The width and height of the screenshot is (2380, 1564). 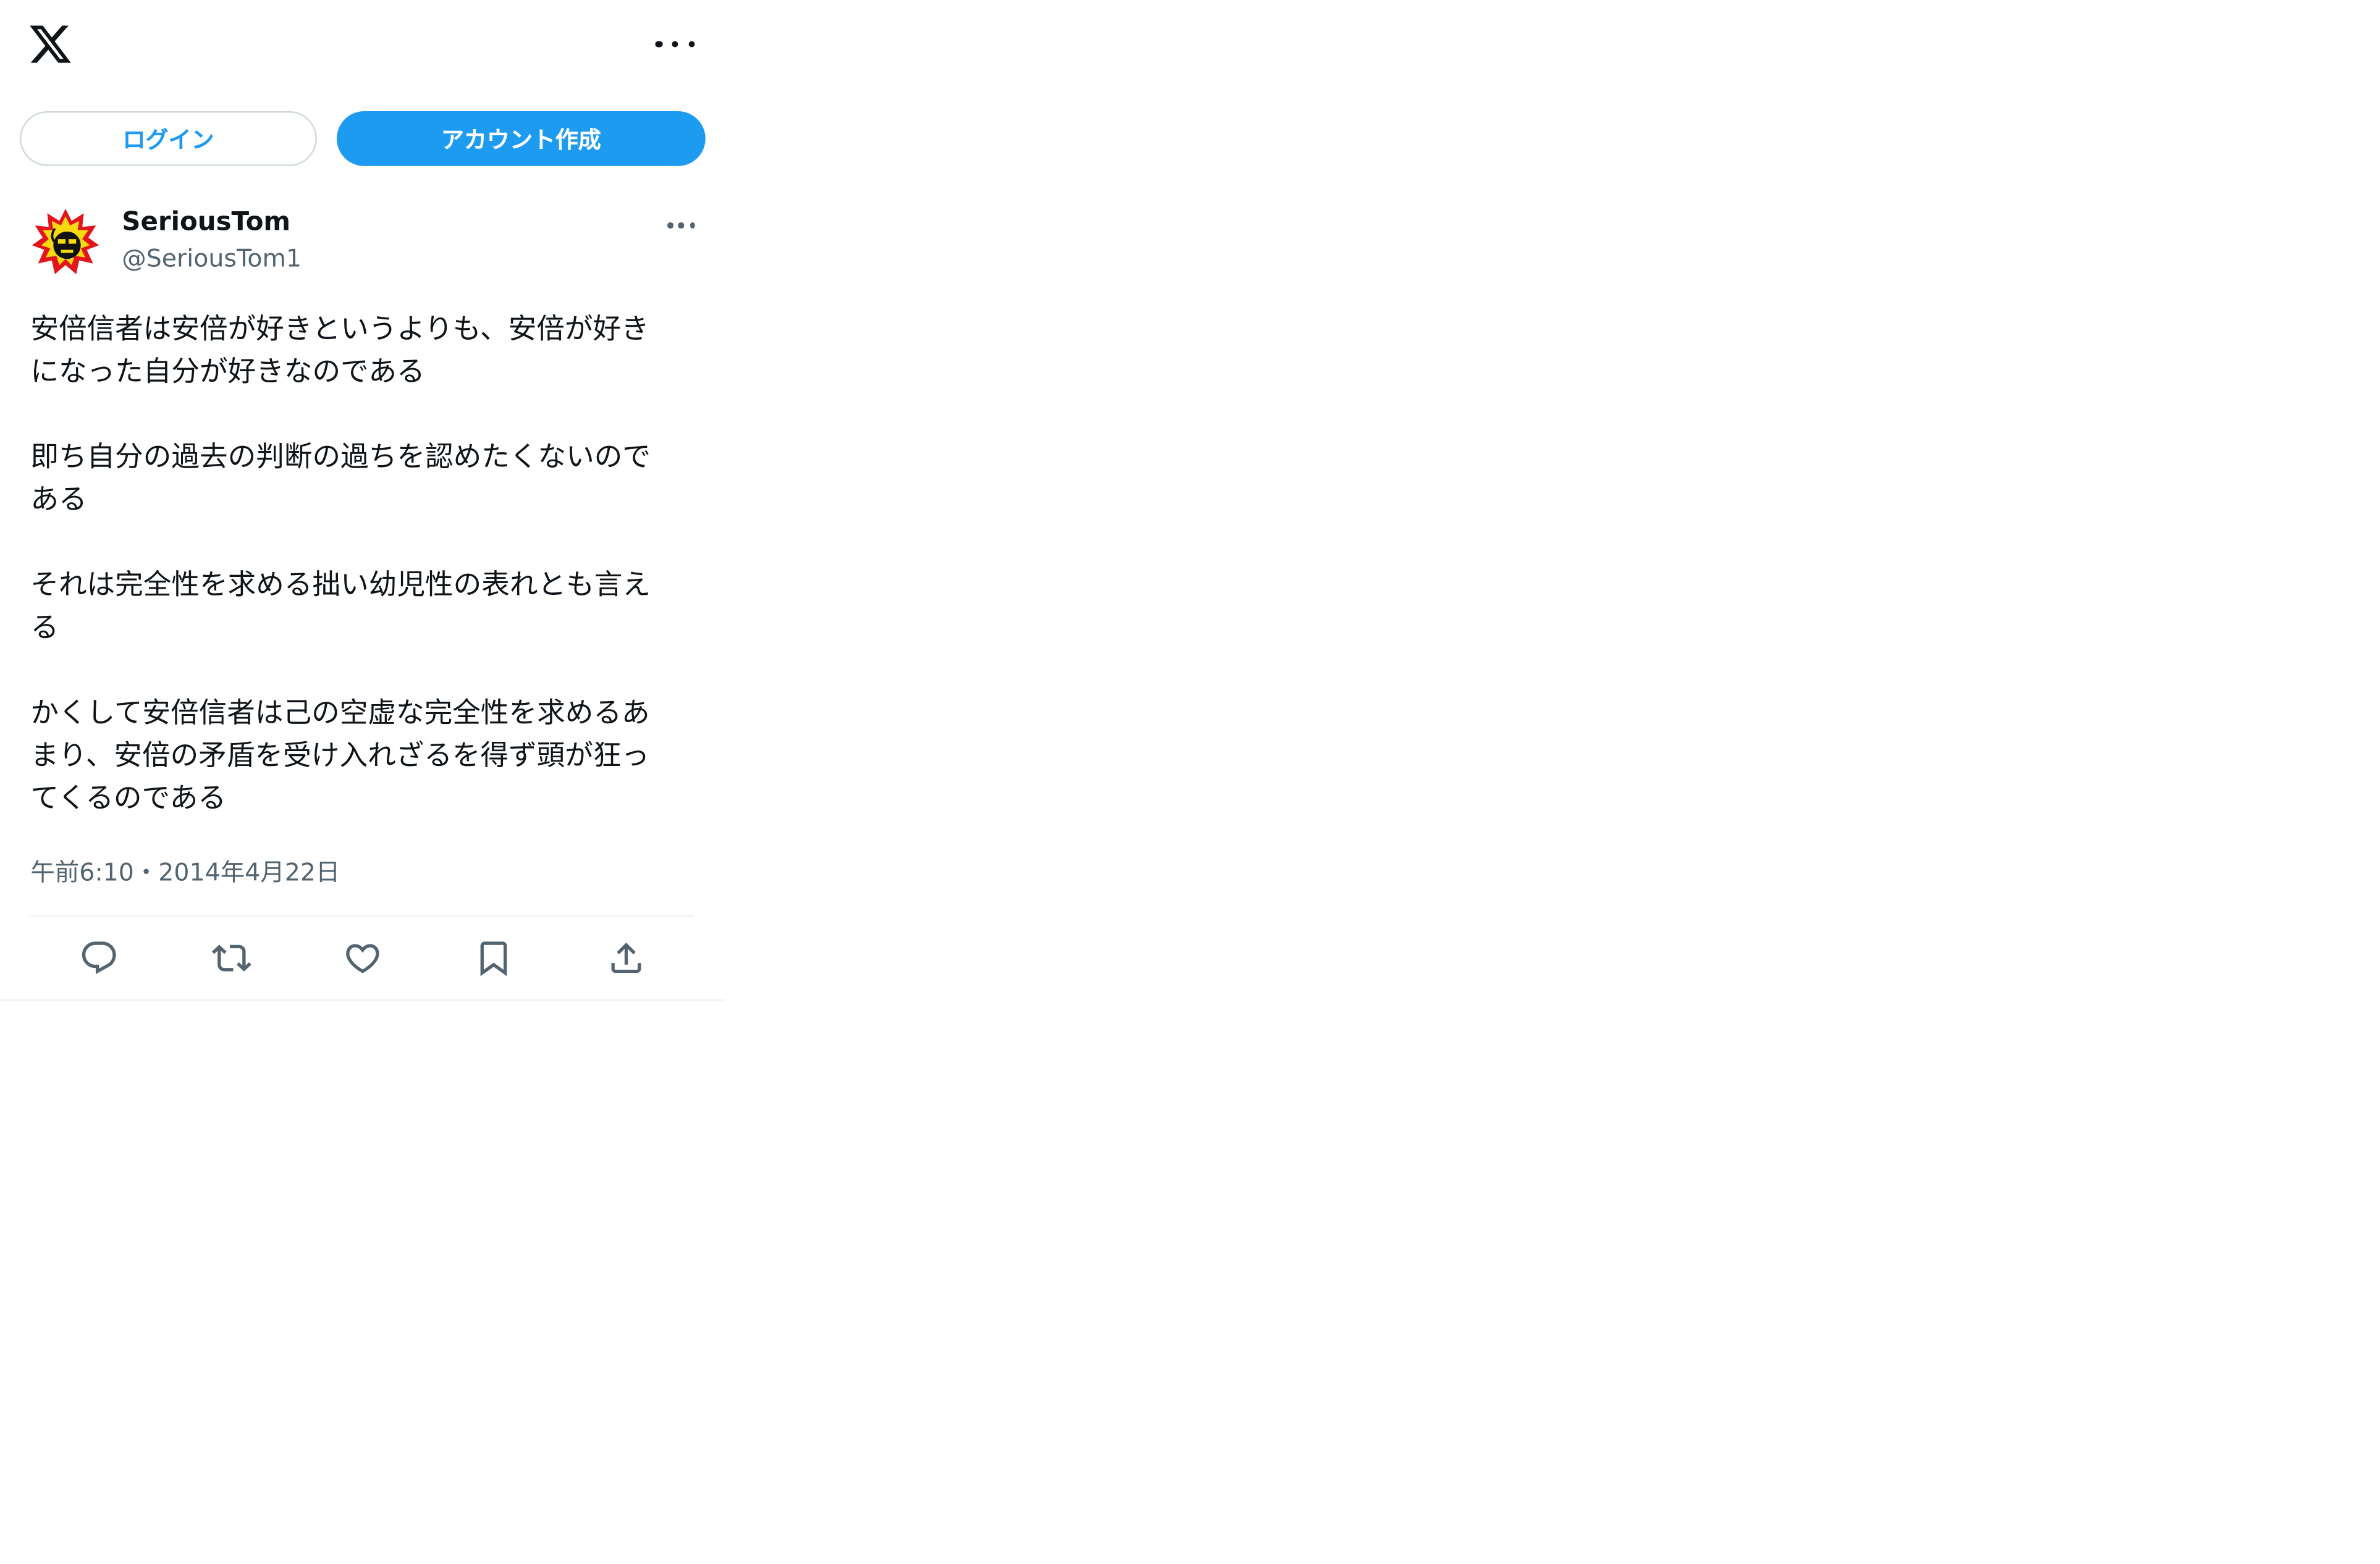 I want to click on author-name: SeriousTom, so click(x=206, y=222).